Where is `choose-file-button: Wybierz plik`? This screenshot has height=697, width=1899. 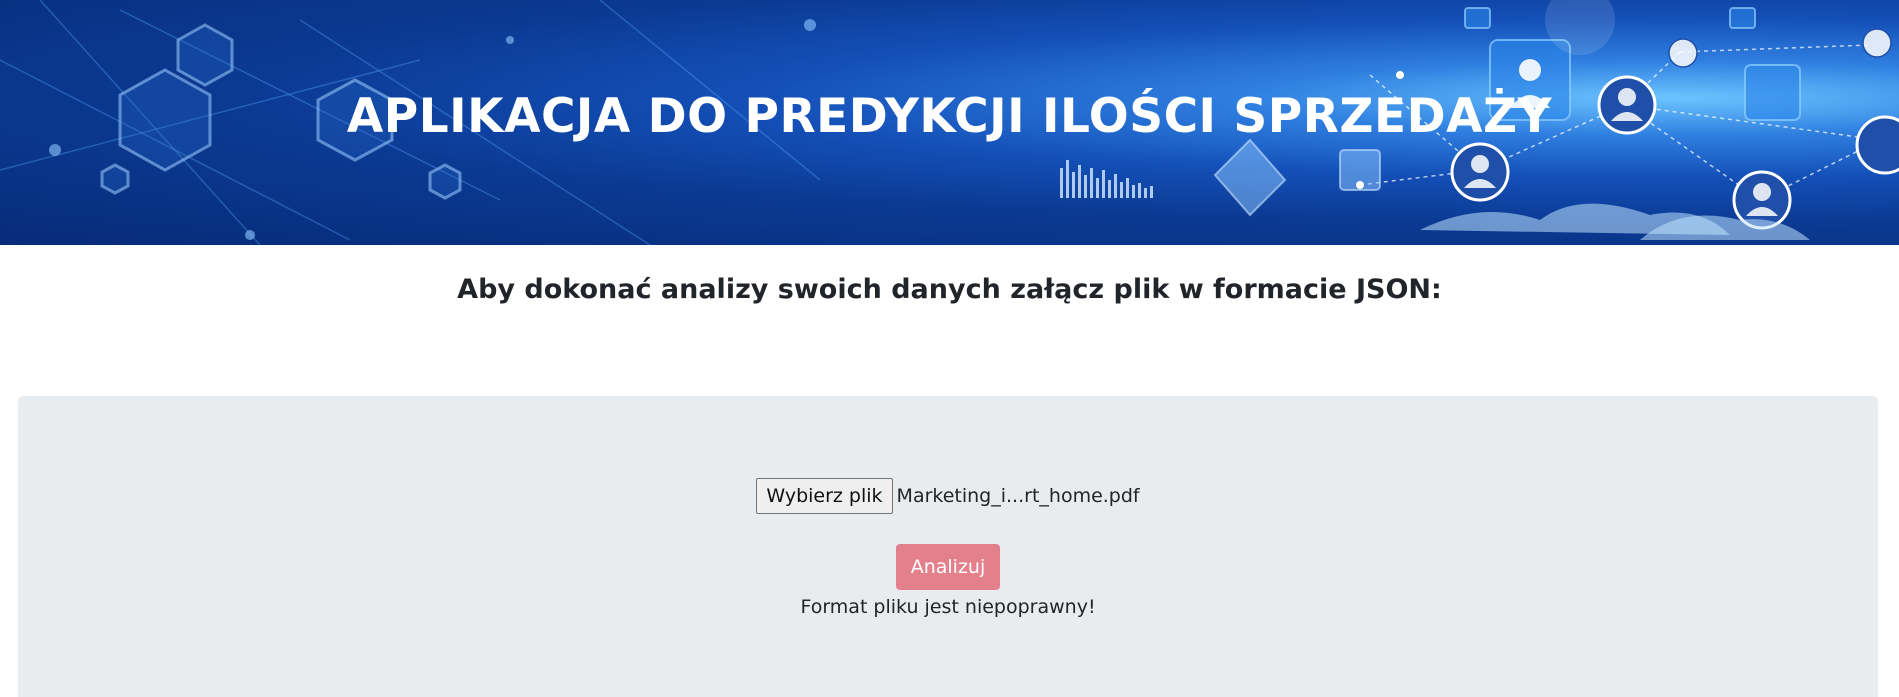
choose-file-button: Wybierz plik is located at coordinates (824, 496).